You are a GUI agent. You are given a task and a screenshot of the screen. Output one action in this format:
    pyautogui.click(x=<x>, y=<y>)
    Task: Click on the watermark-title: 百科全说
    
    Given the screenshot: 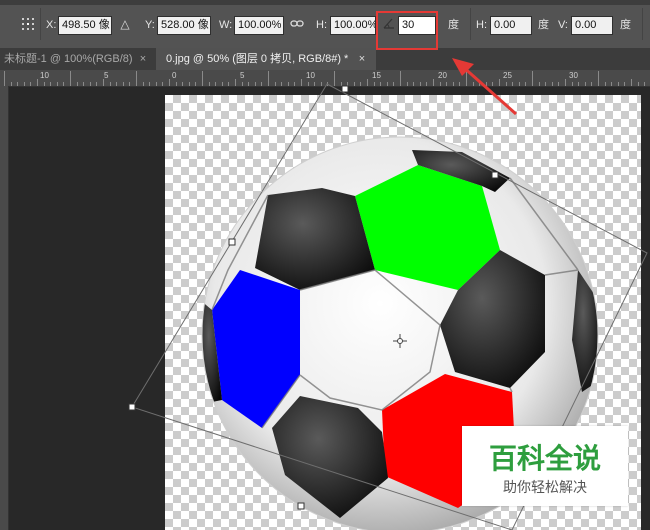 What is the action you would take?
    pyautogui.click(x=545, y=458)
    